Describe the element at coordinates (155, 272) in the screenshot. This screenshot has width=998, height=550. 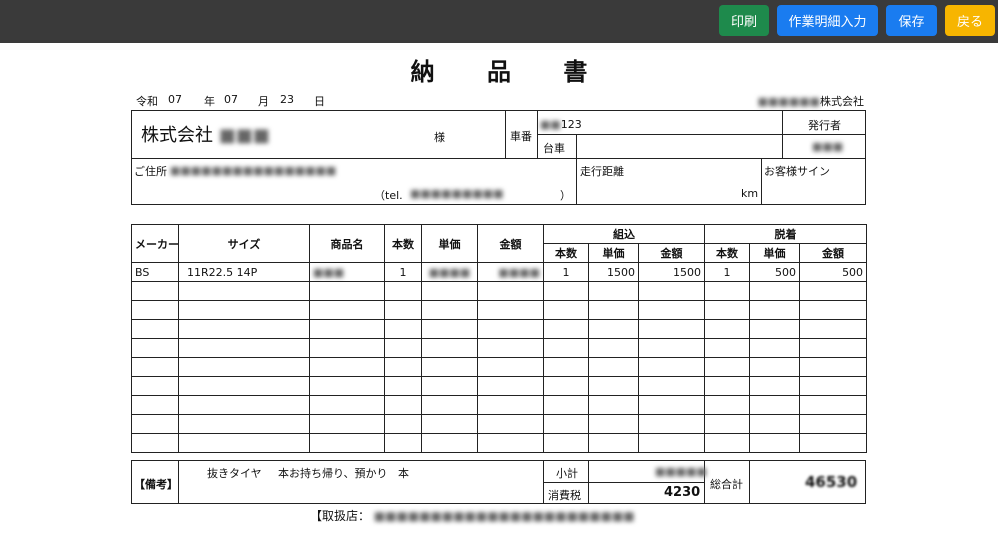
I see `cell-maker: BS` at that location.